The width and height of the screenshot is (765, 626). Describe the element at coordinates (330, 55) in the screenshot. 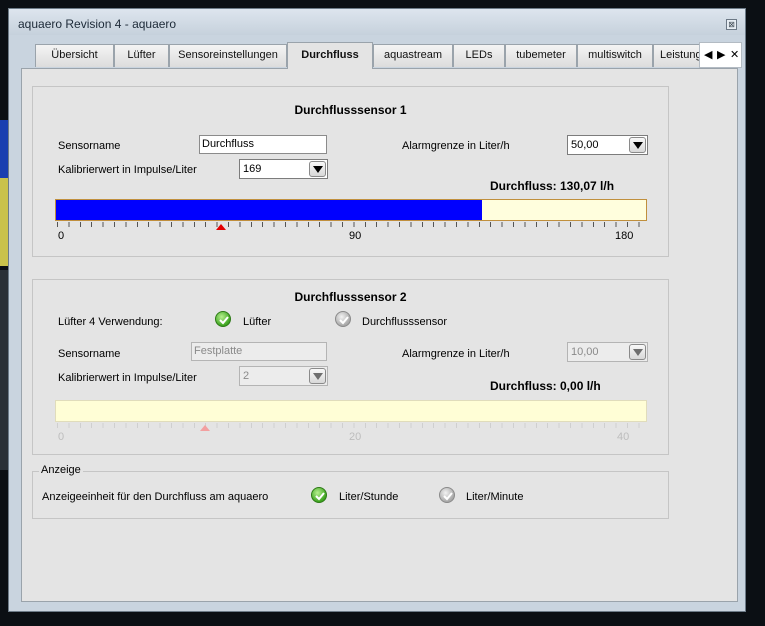

I see `tab-durchfluss: Durchfluss` at that location.